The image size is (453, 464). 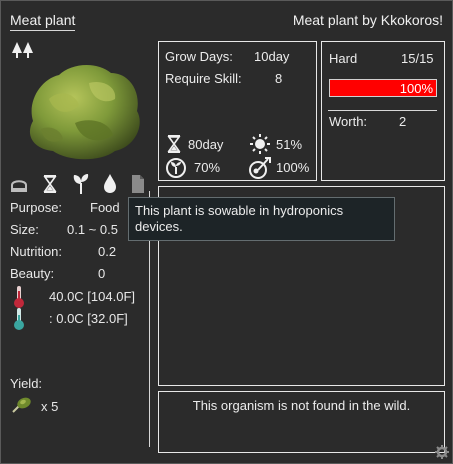 What do you see at coordinates (43, 21) in the screenshot?
I see `plant-title: Meat plant` at bounding box center [43, 21].